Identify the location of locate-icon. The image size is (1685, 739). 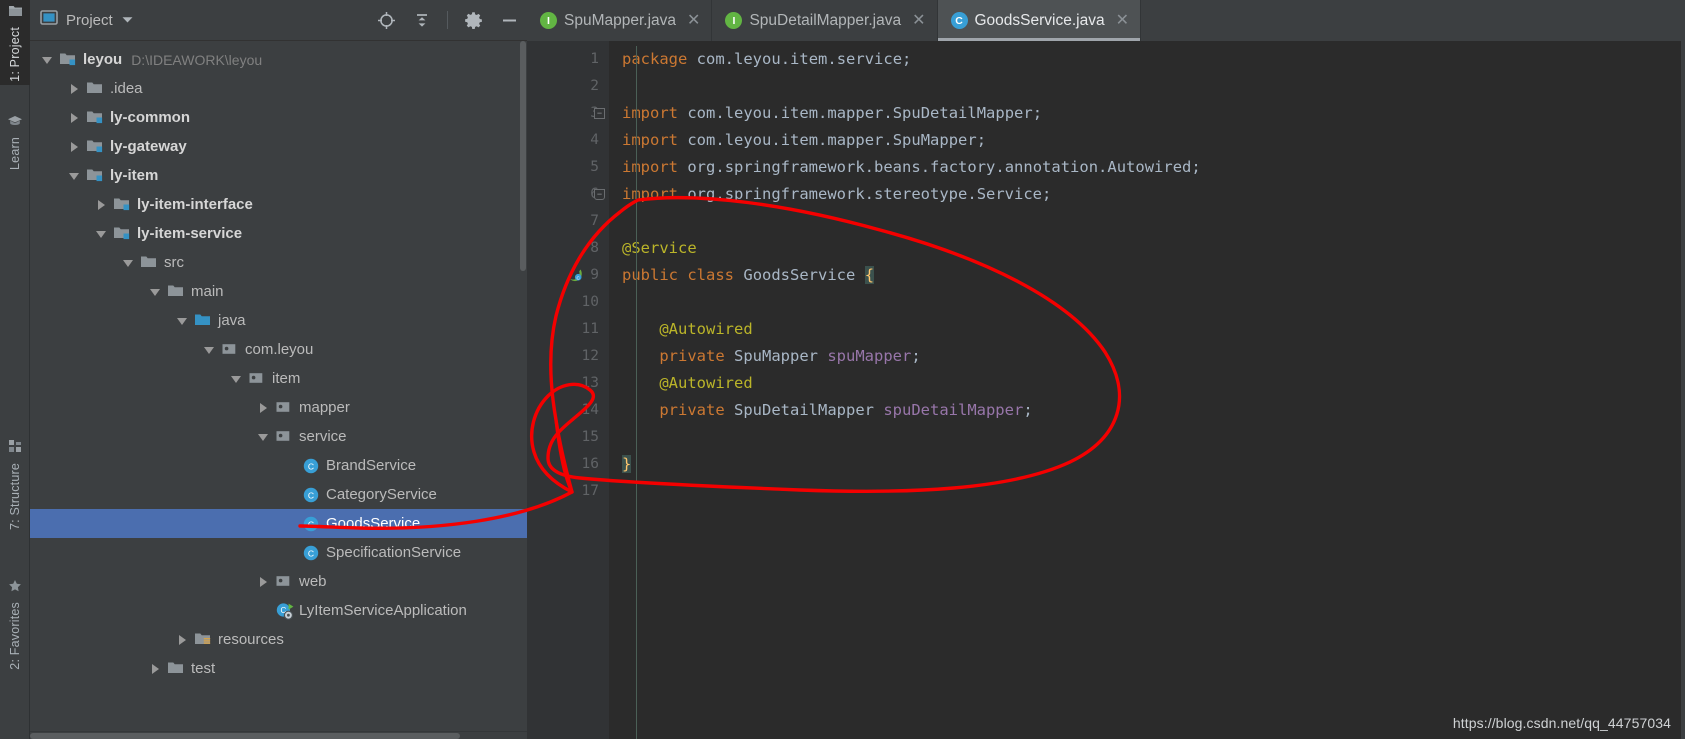
(386, 20).